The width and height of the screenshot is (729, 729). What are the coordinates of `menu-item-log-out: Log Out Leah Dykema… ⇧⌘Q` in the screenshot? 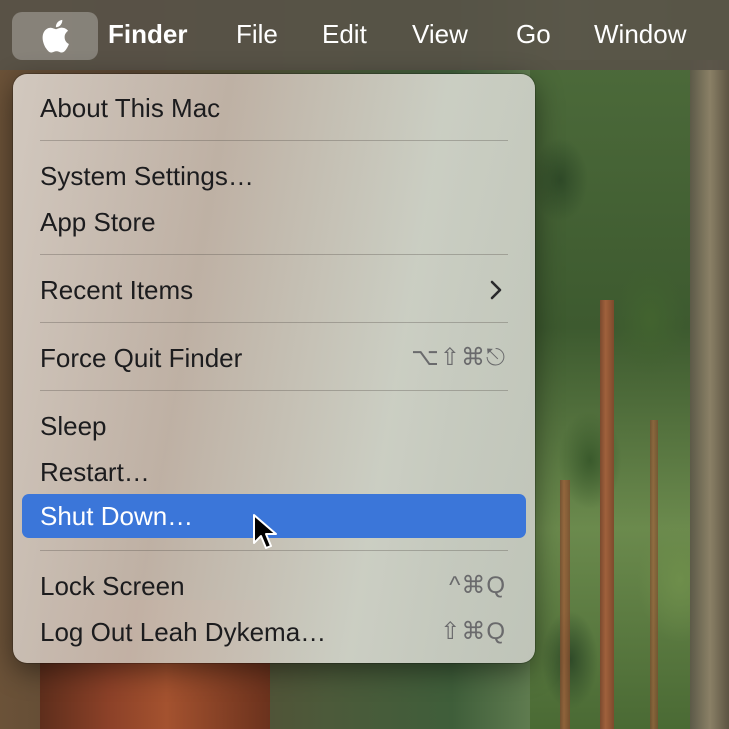 It's located at (274, 632).